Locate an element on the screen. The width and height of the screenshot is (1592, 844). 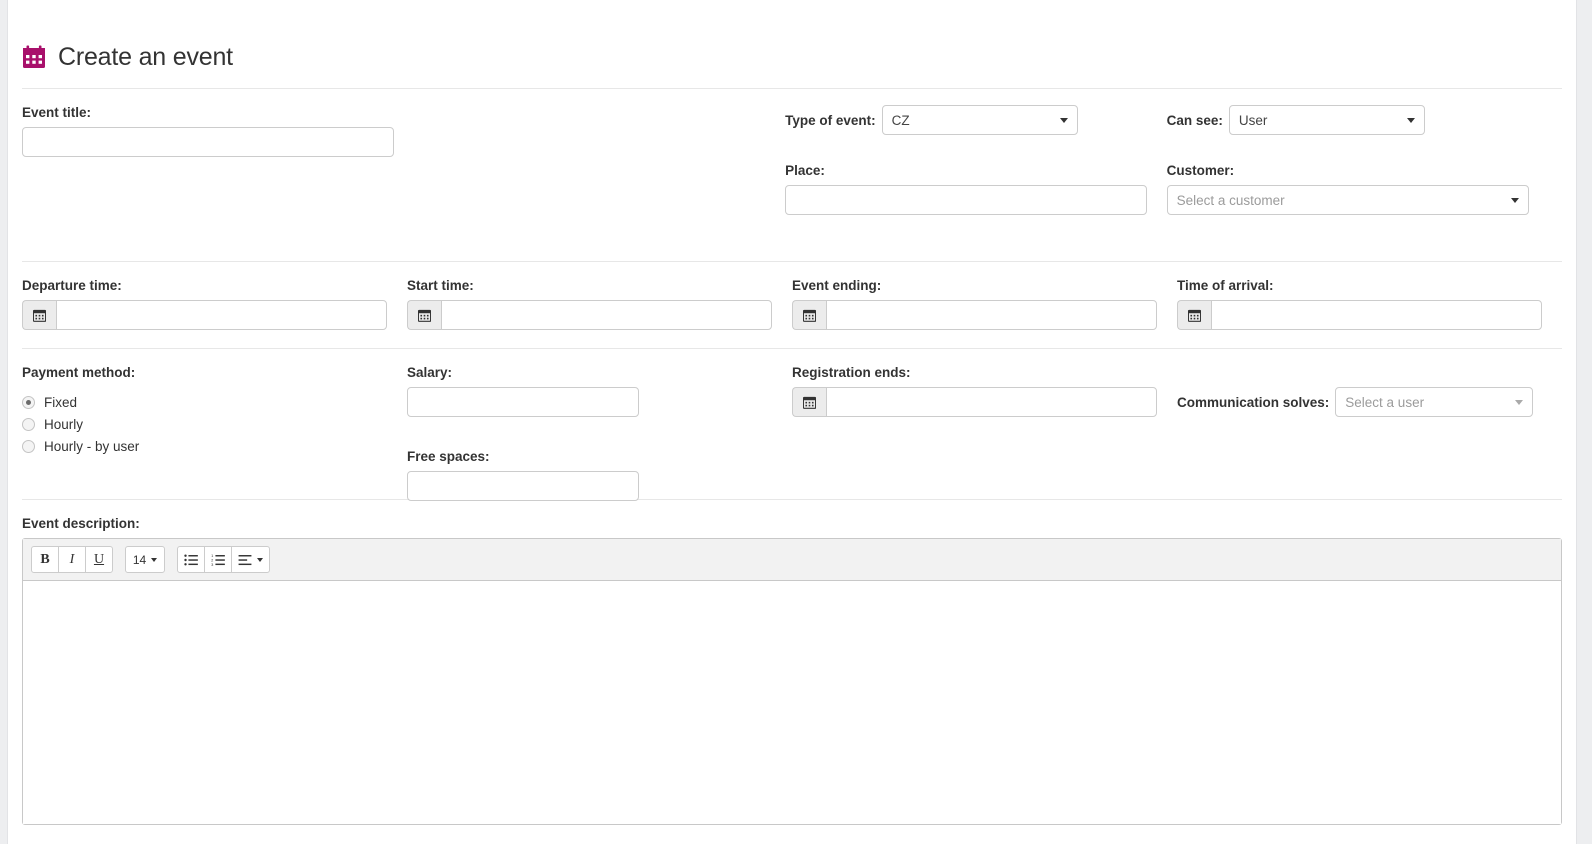
event-title-label: Event title: is located at coordinates (57, 112).